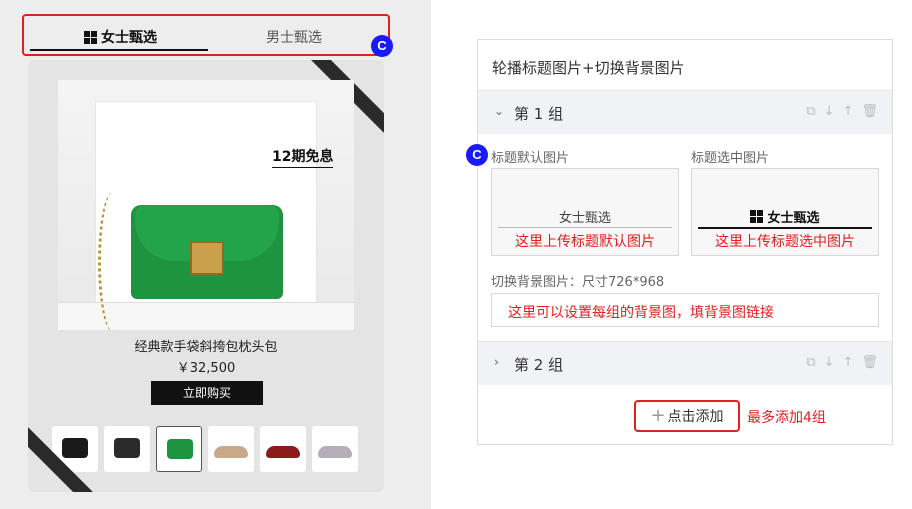  I want to click on tab-men-label: 男士甄选, so click(294, 38).